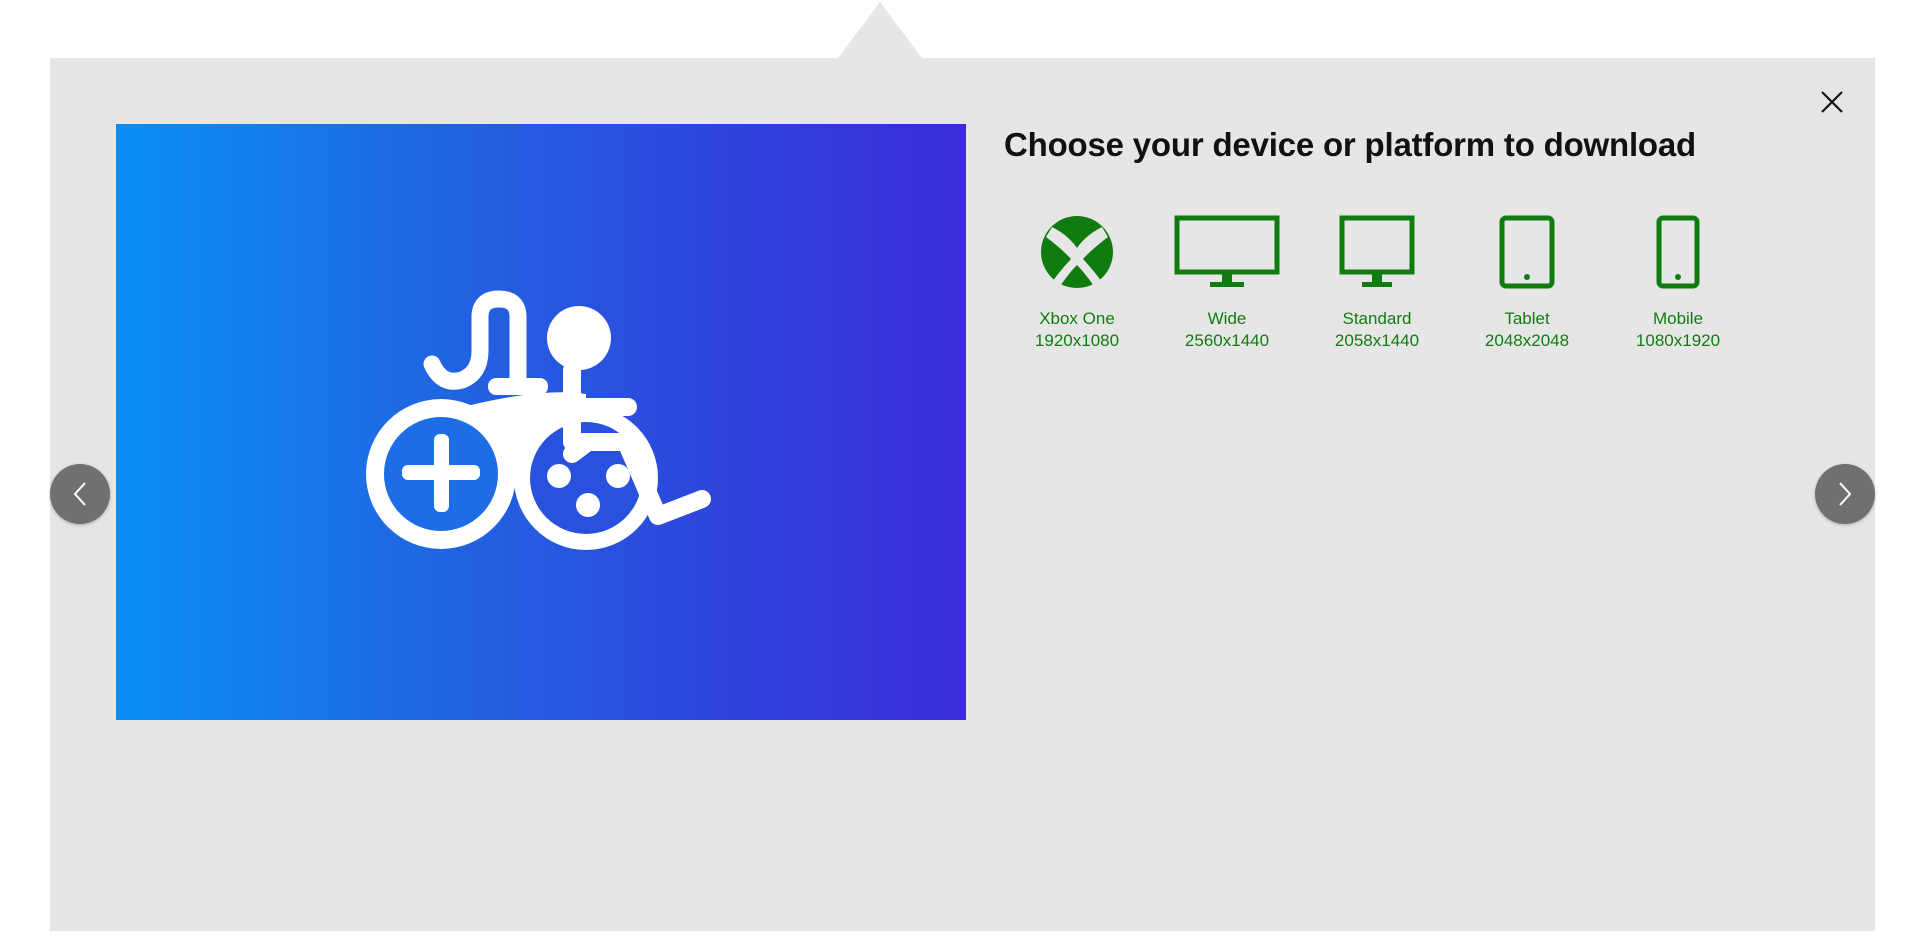 This screenshot has height=947, width=1920. I want to click on device-wide: Wide 2560x1440, so click(1227, 282).